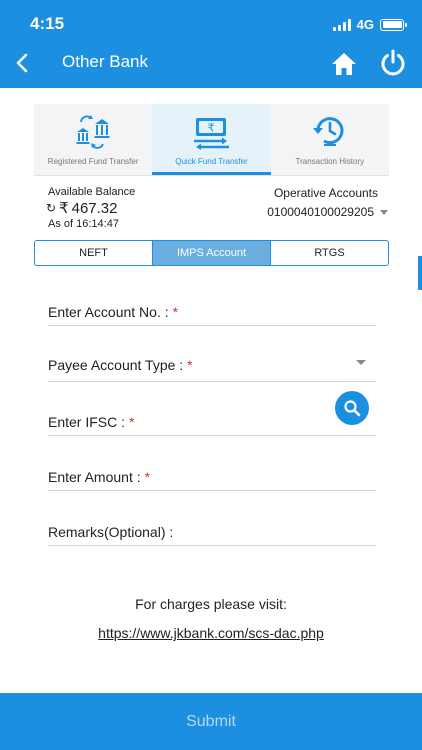  What do you see at coordinates (92, 192) in the screenshot?
I see `available-balance-label: Available Balance` at bounding box center [92, 192].